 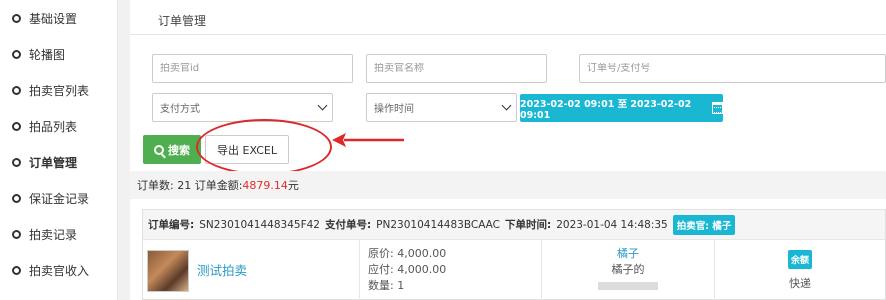 I want to click on search-icon, so click(x=159, y=149).